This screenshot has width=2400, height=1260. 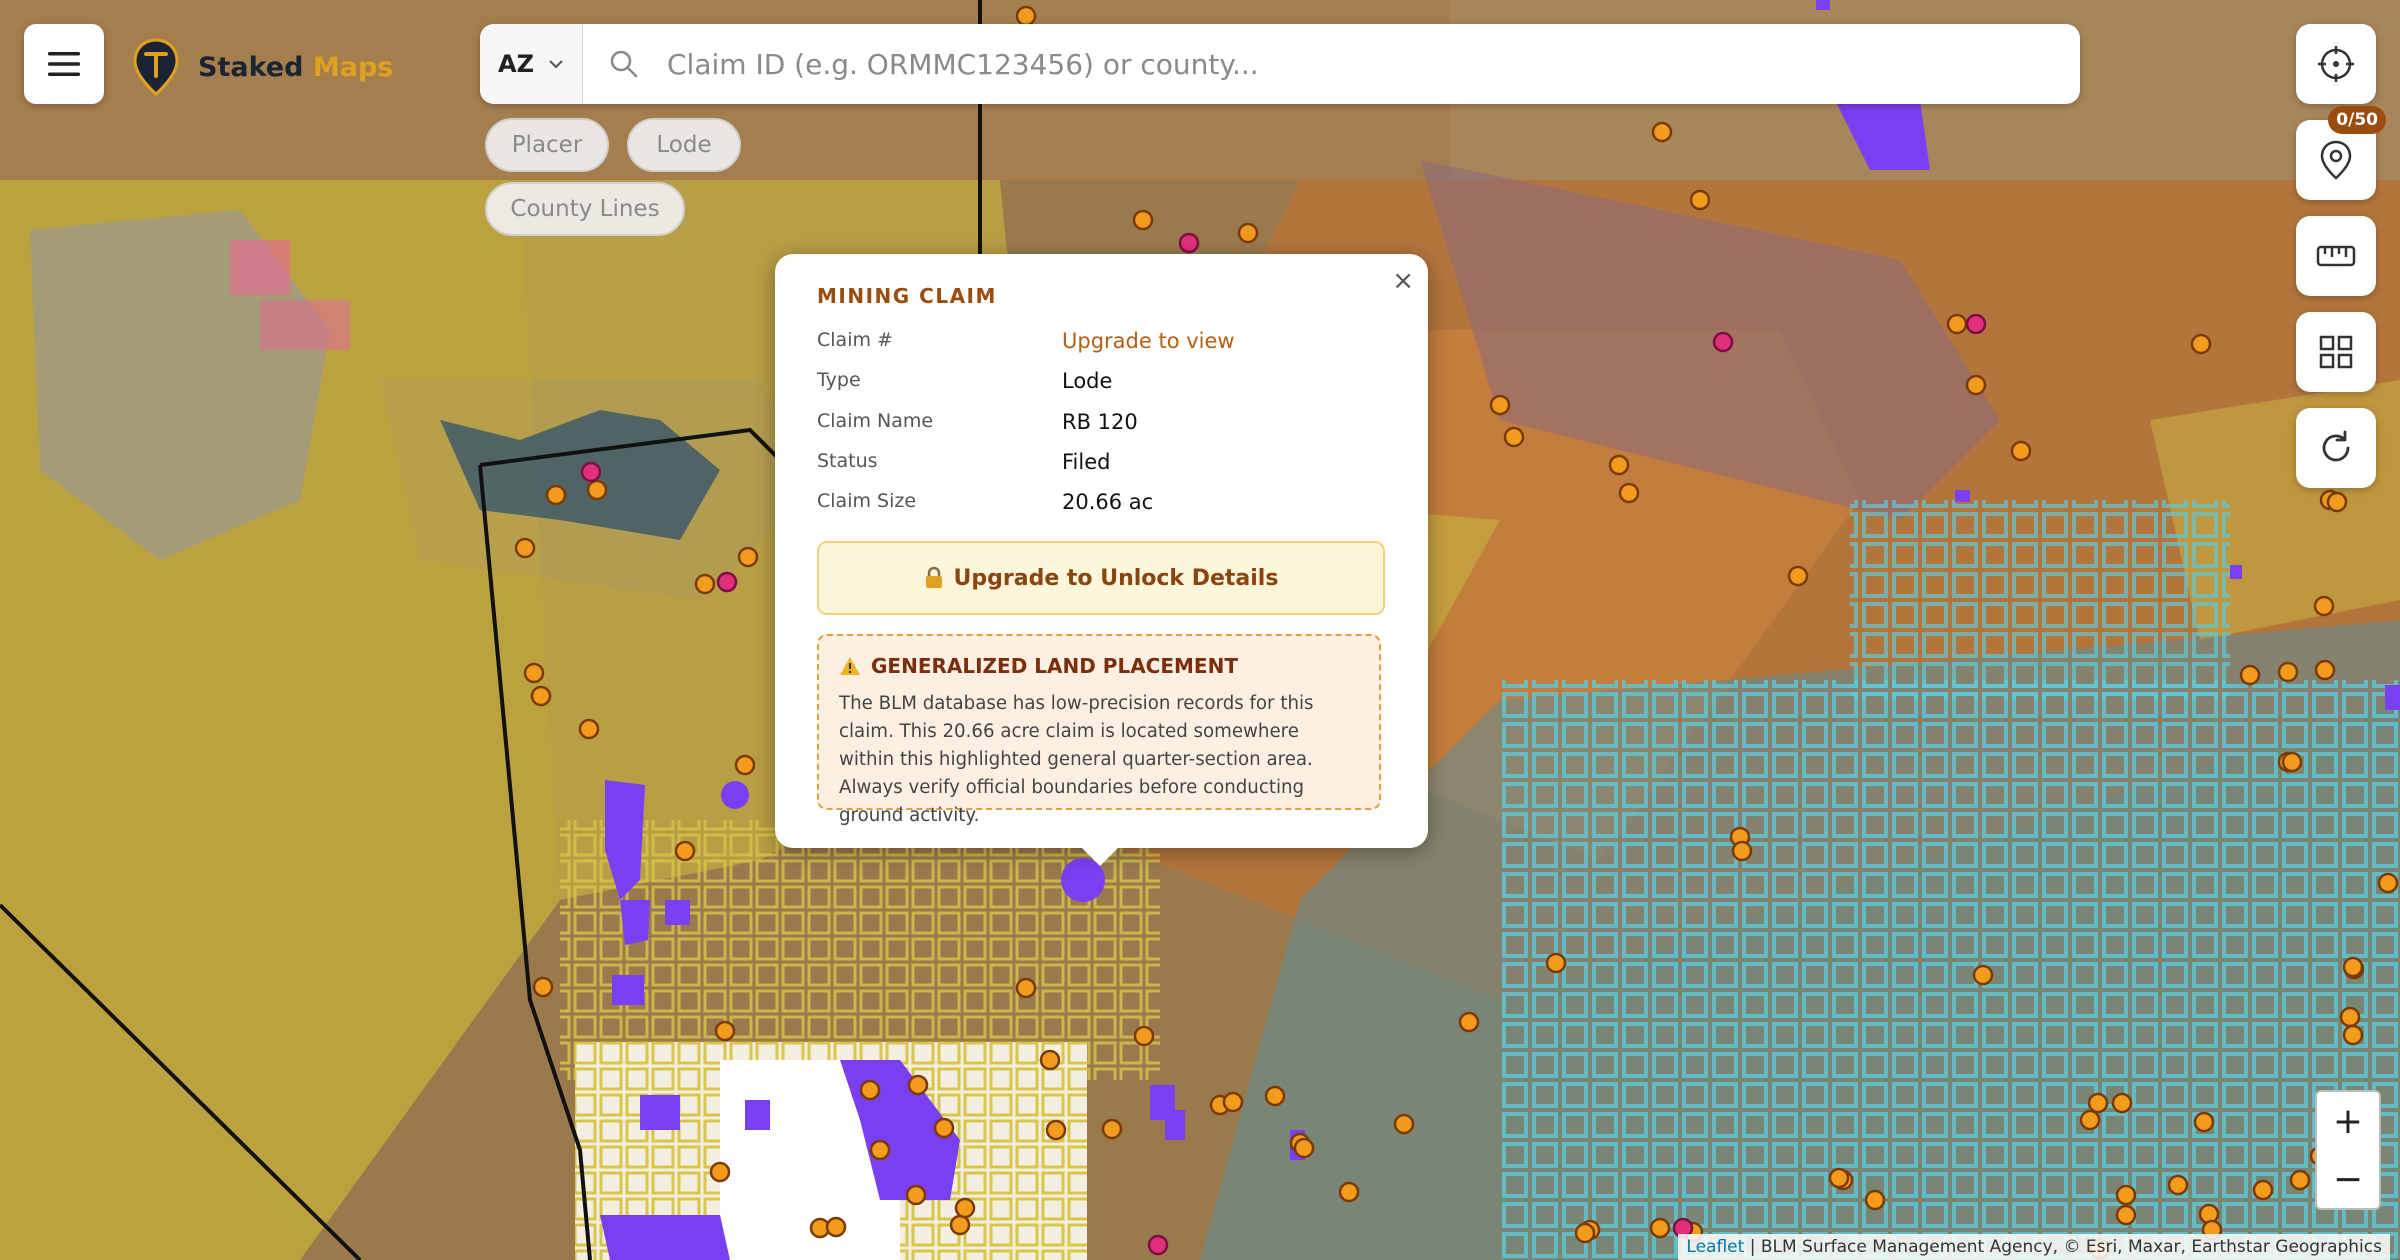 I want to click on warning-icon, so click(x=850, y=666).